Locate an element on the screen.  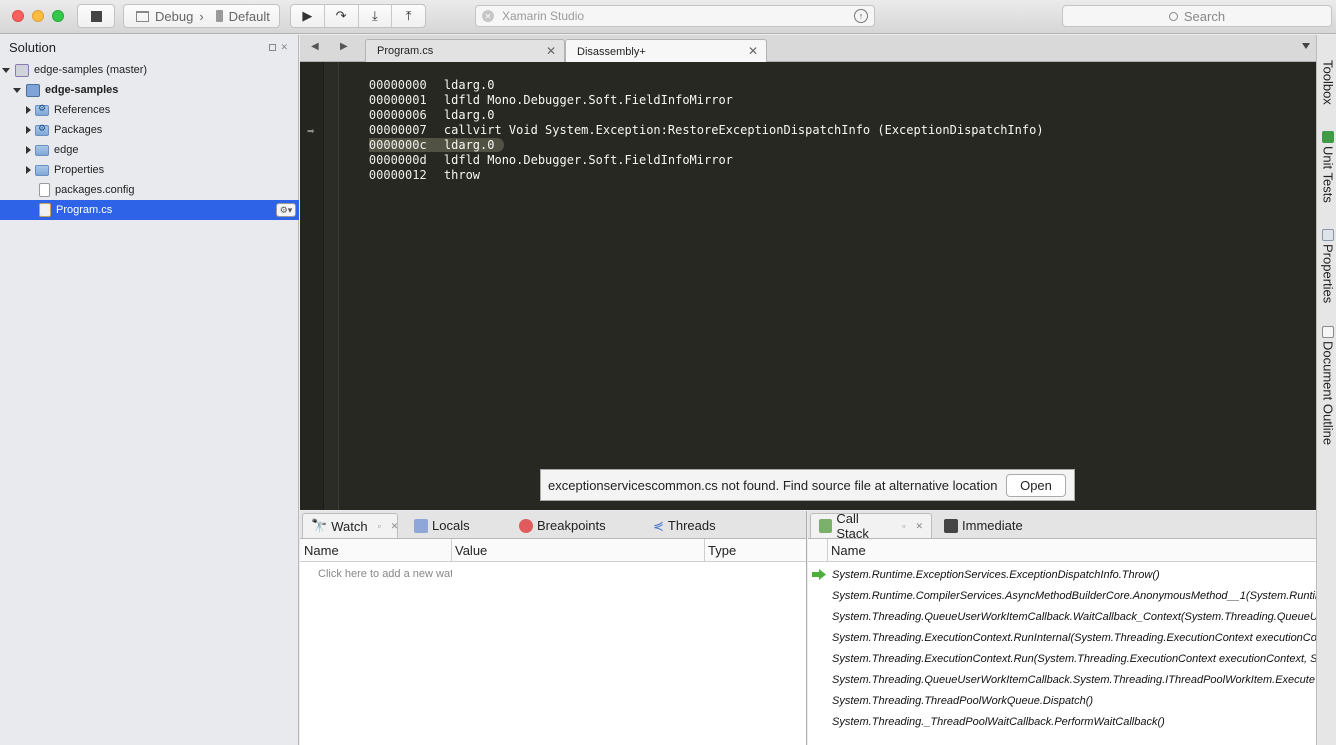
solution-pad-header: Solution ✕ is located at coordinates (149, 47).